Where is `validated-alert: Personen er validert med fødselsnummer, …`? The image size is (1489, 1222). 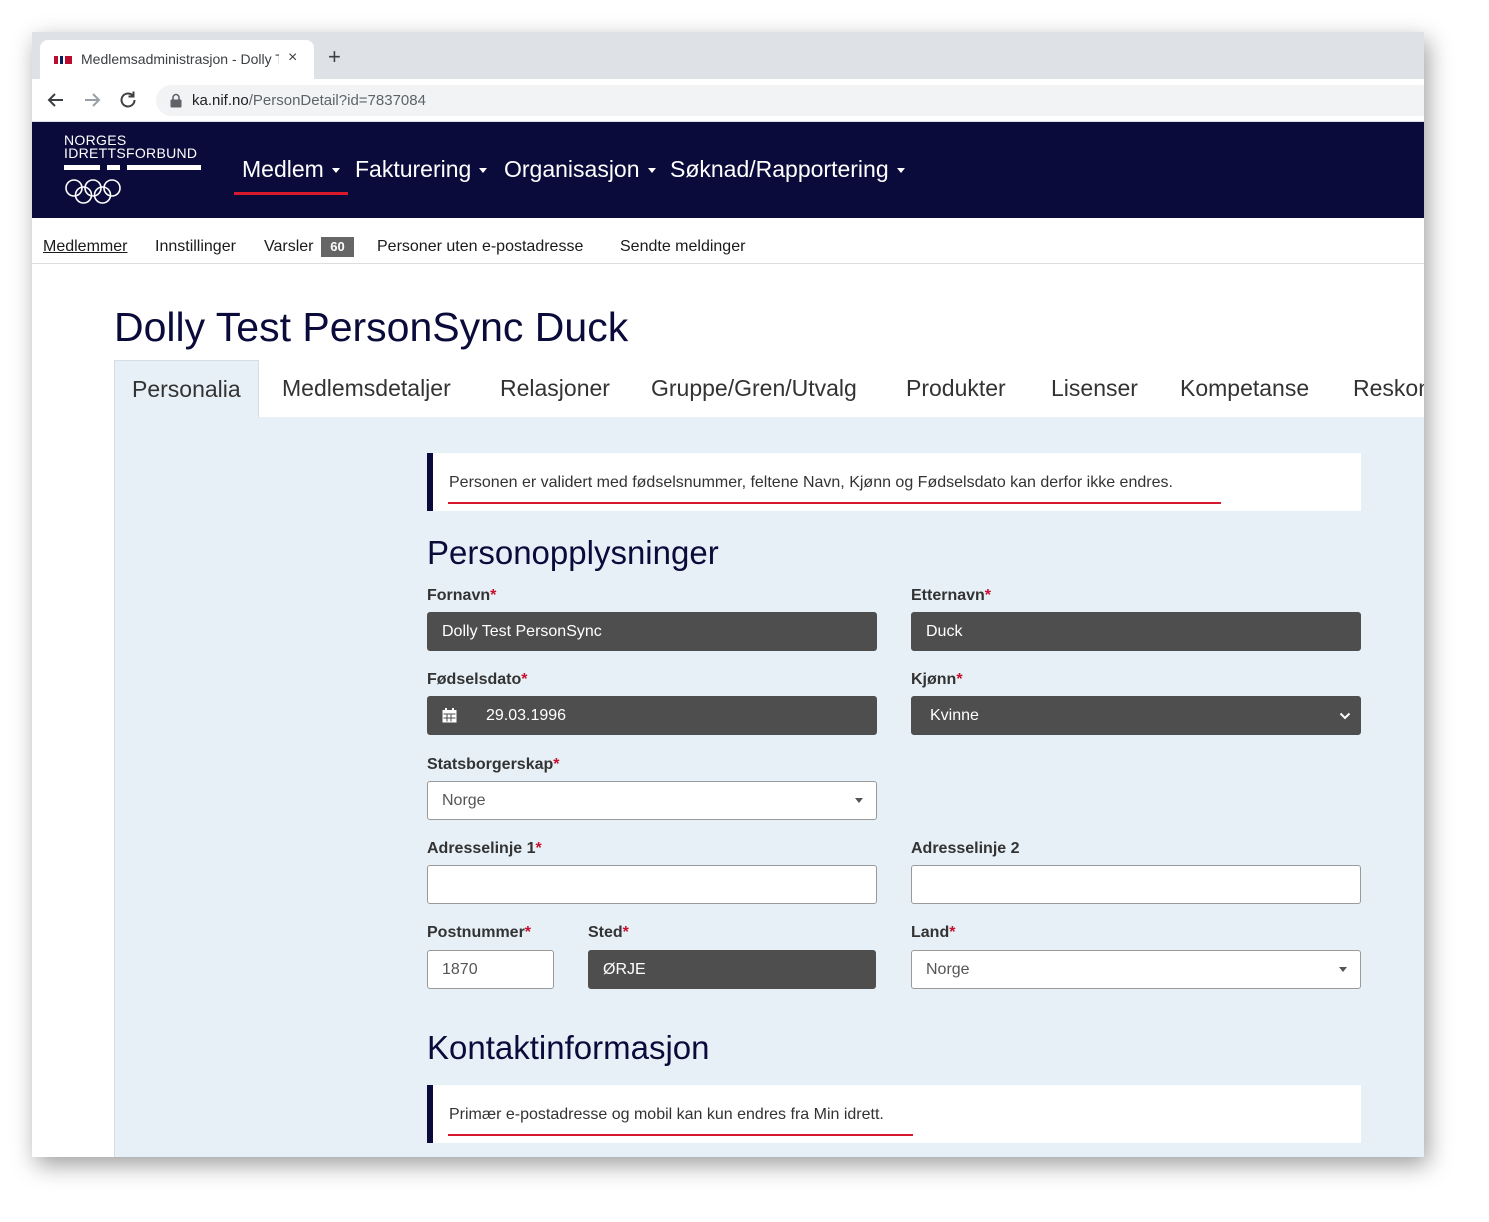
validated-alert: Personen er validert med fødselsnummer, … is located at coordinates (894, 482).